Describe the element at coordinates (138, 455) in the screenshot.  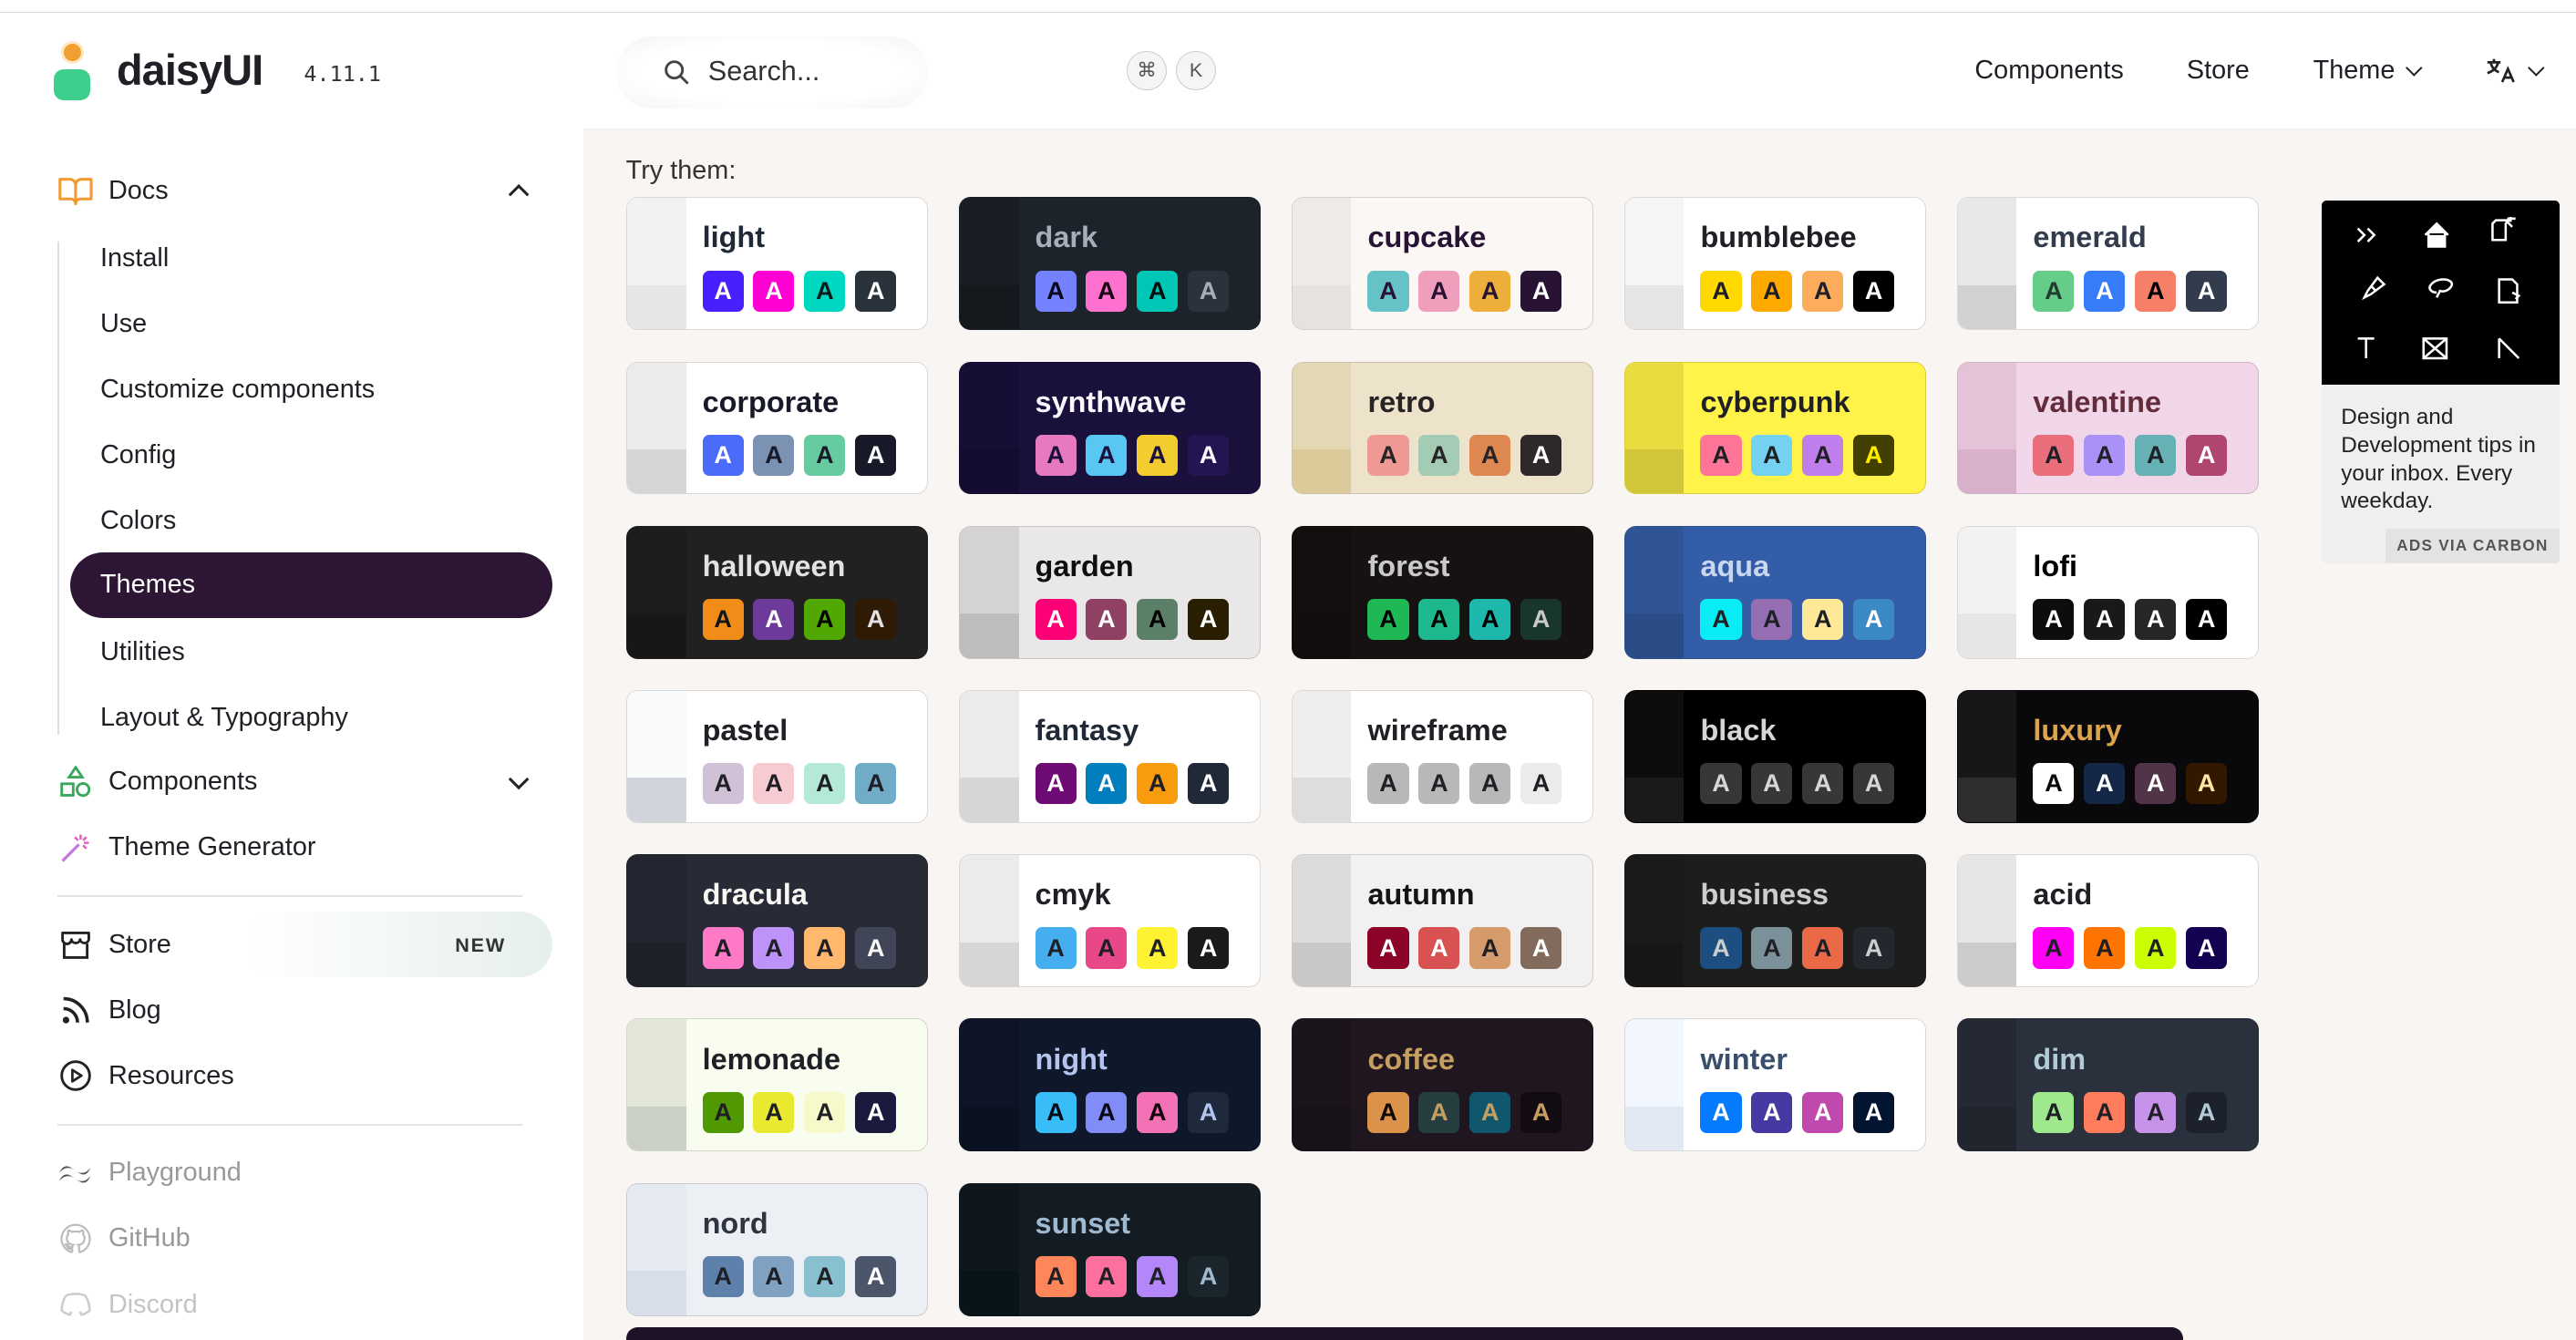
I see `sidebar-item-config: Config` at that location.